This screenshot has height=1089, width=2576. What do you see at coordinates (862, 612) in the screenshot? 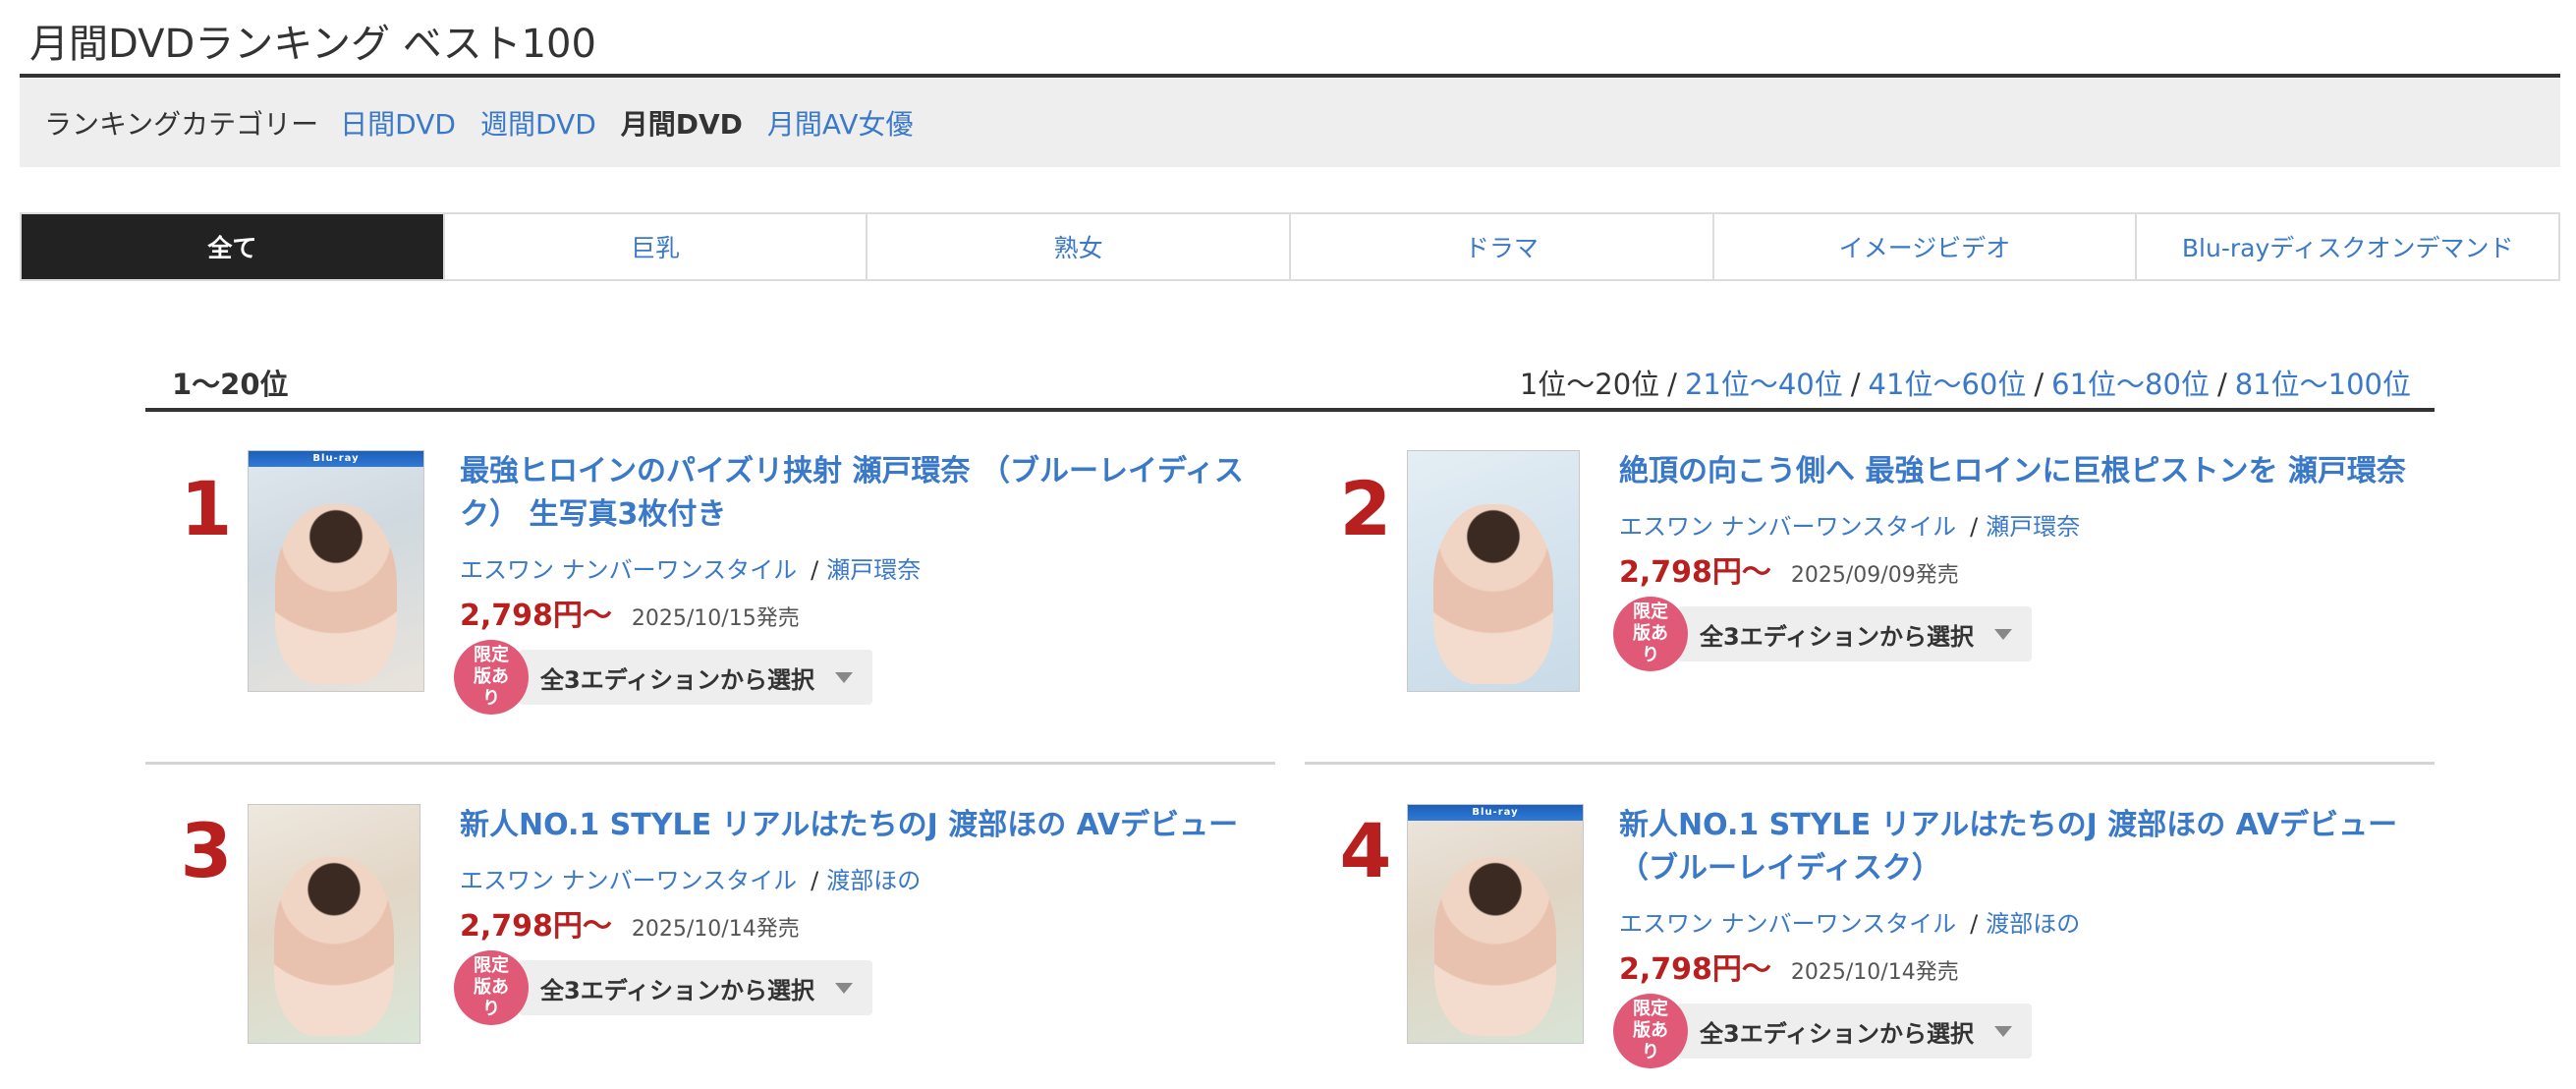
I see `price-line: 2,798円〜 2025/10/15発売` at bounding box center [862, 612].